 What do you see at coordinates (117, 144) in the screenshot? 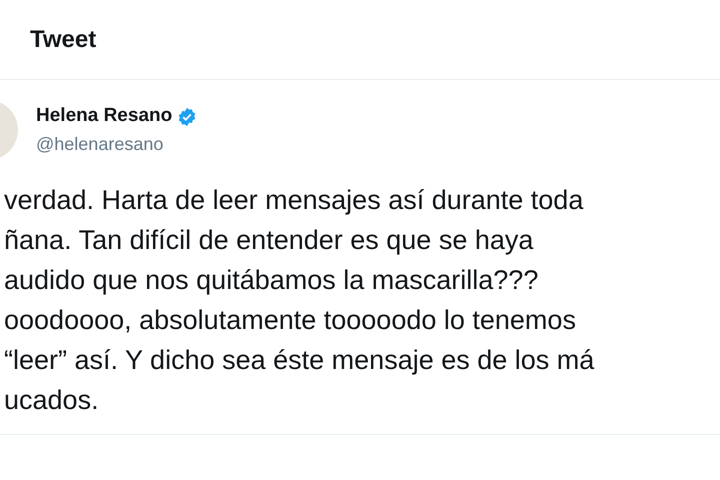
I see `author-handle: @helenaresano` at bounding box center [117, 144].